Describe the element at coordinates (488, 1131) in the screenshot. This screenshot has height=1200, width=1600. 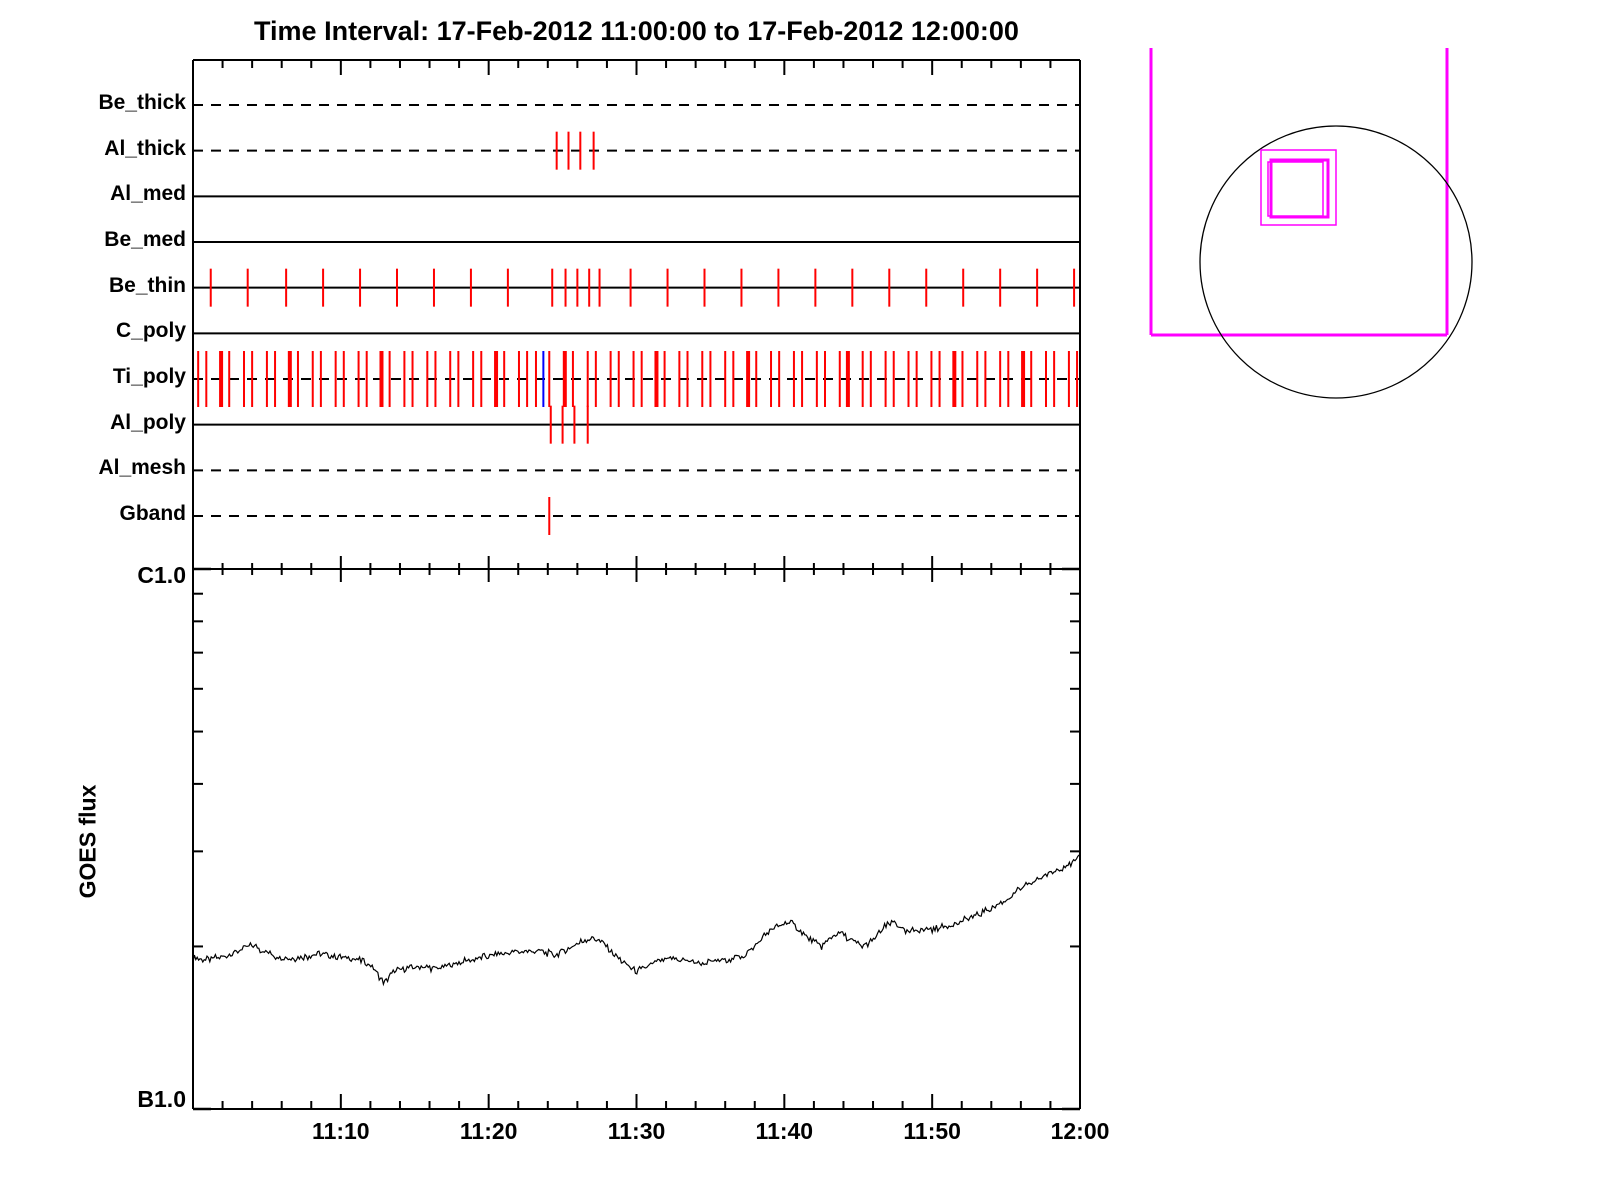
I see `x-tick-label-1120: 11:20` at that location.